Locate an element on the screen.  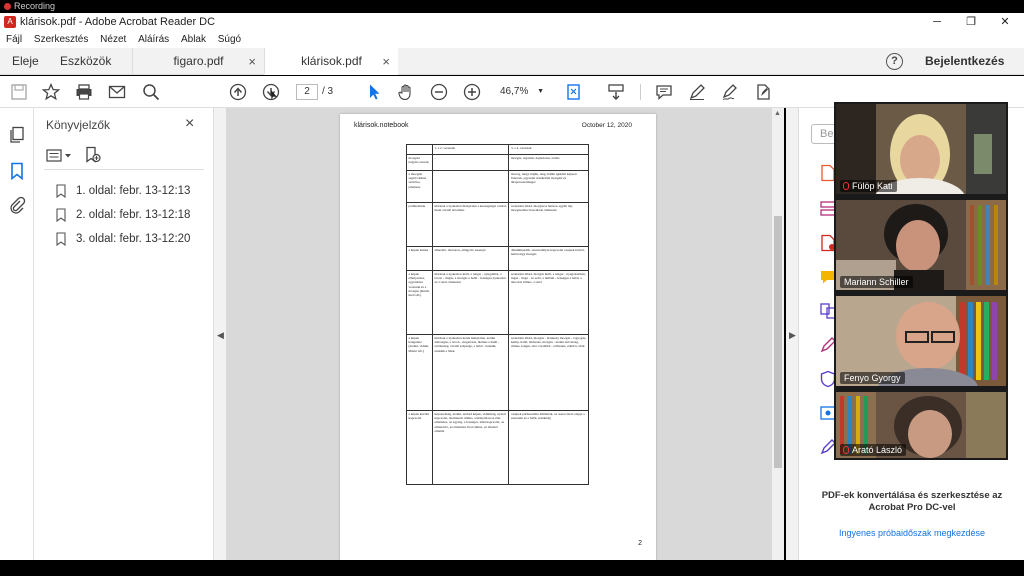
sign-icon is located at coordinates (730, 92).